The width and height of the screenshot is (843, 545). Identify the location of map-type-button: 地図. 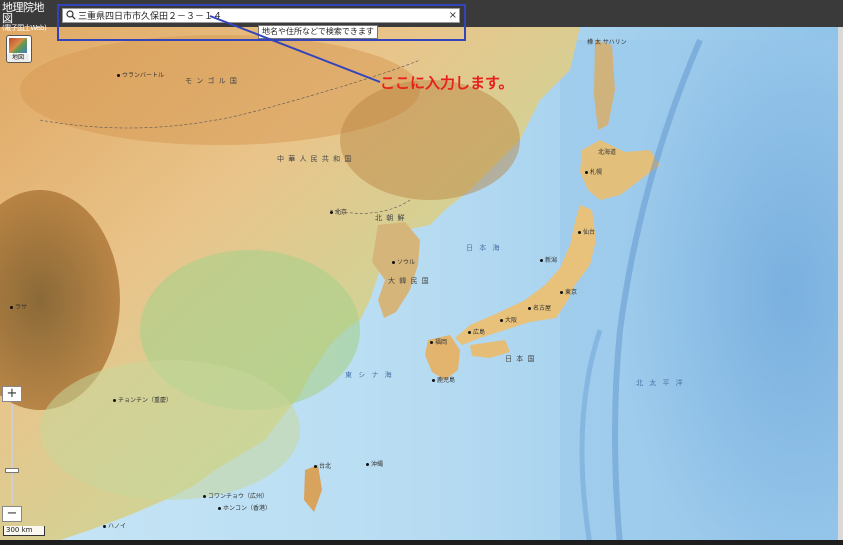
(19, 49).